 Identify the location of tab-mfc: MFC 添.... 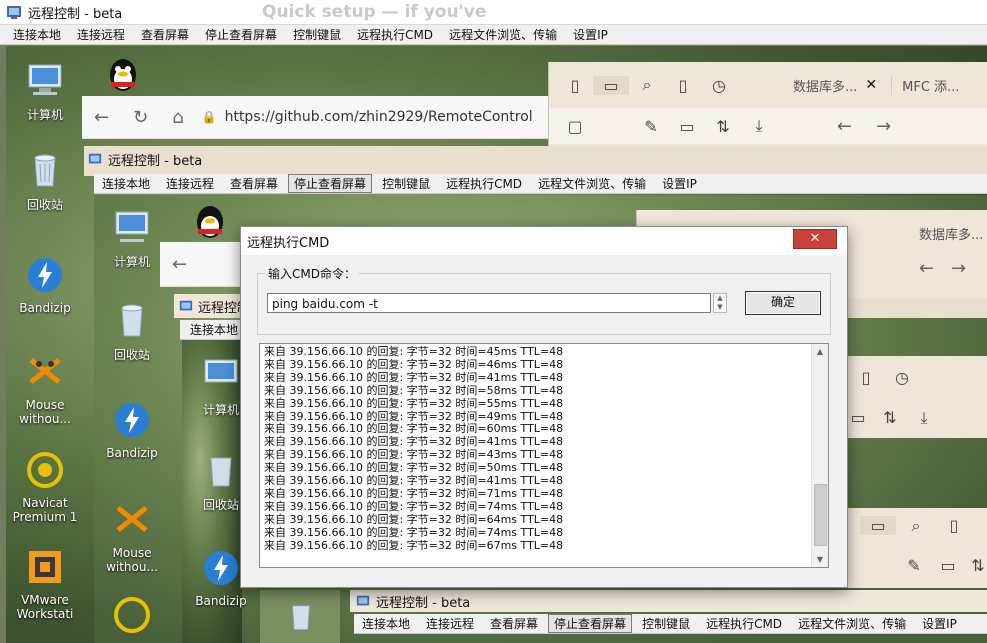
(925, 85).